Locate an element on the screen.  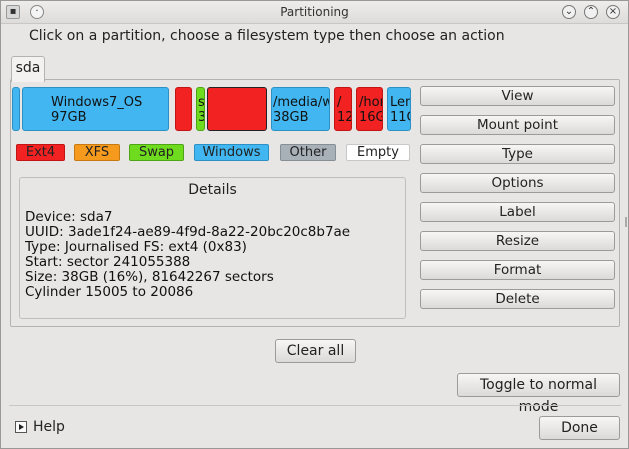
separator is located at coordinates (315, 405).